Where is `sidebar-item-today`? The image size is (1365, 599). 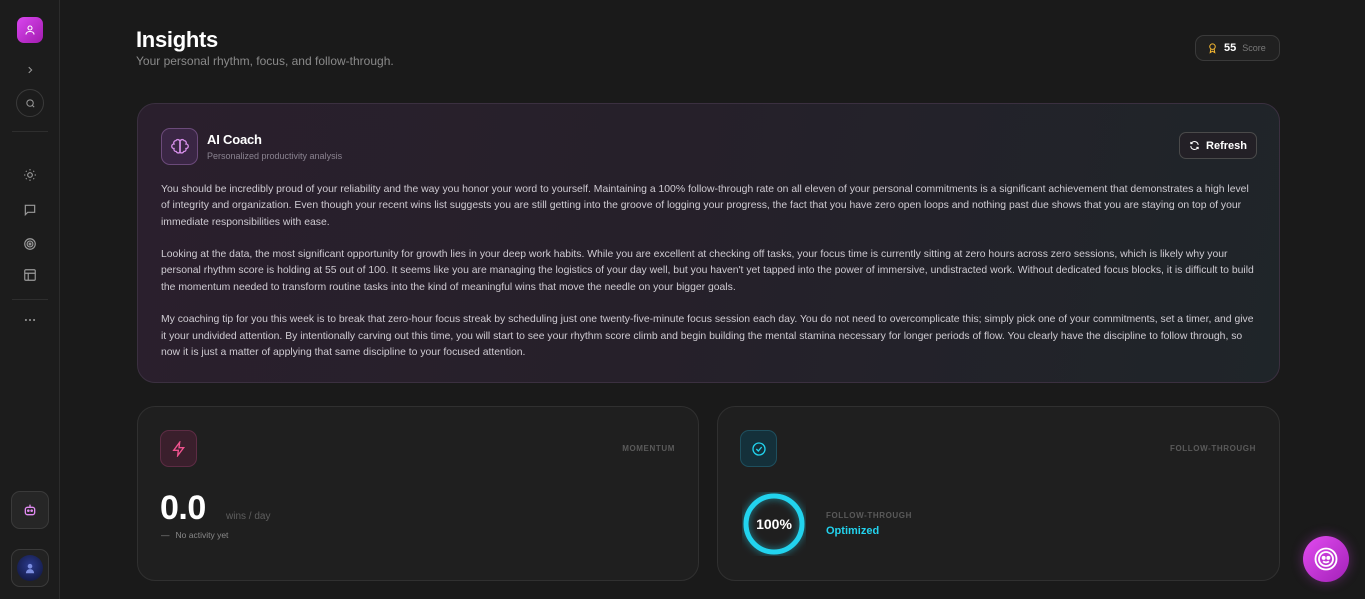 sidebar-item-today is located at coordinates (30, 175).